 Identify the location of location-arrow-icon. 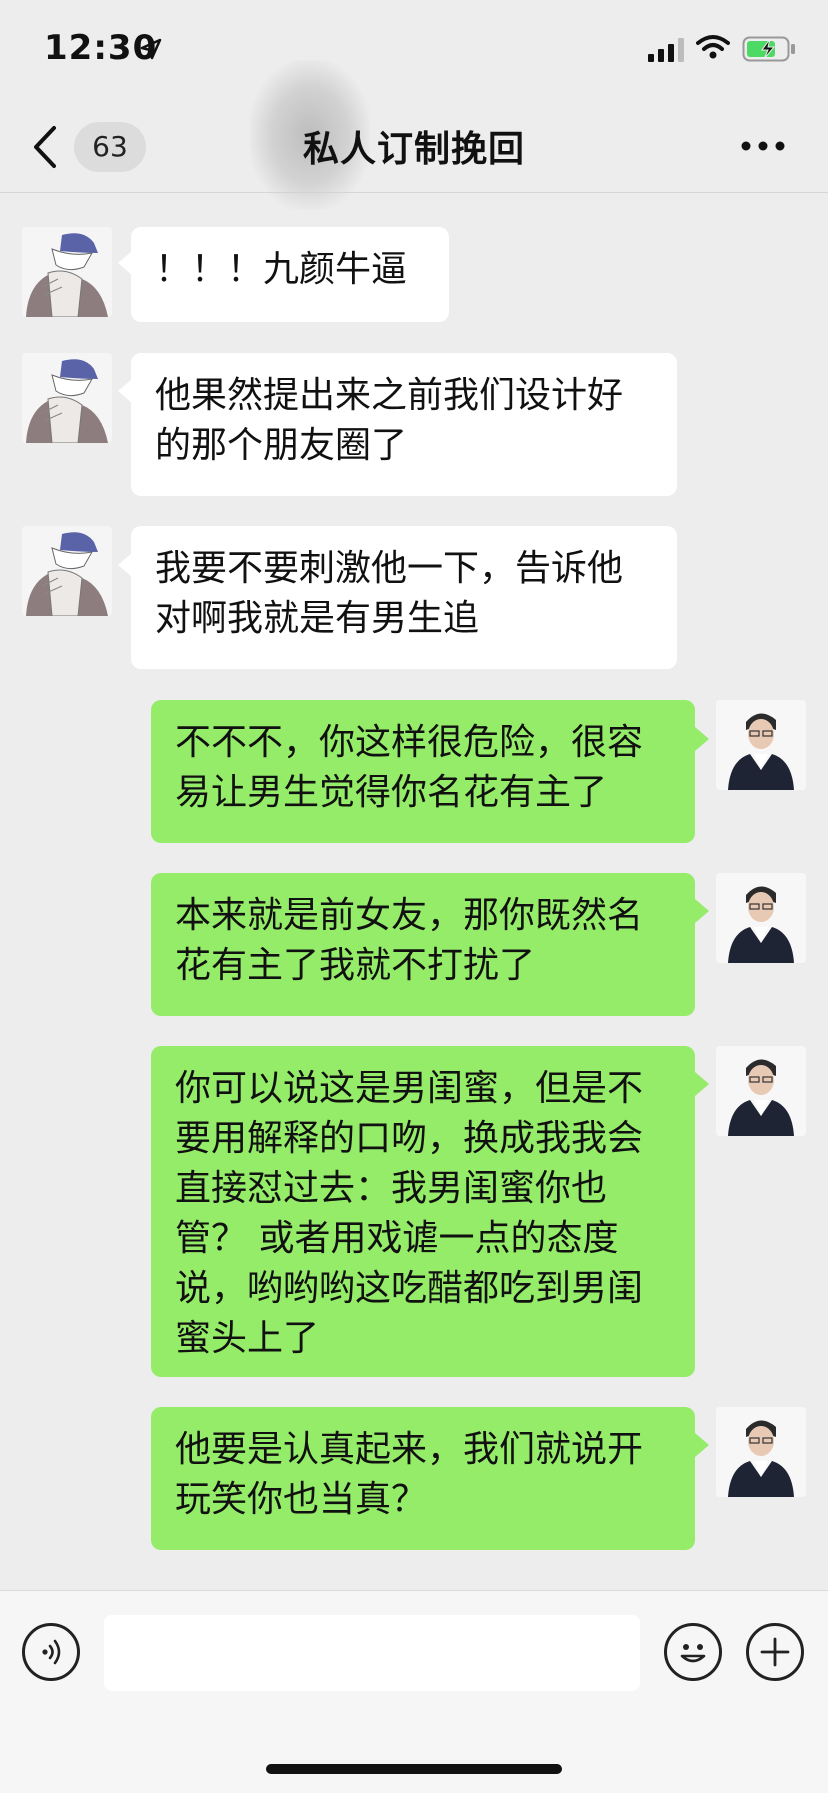
(151, 49).